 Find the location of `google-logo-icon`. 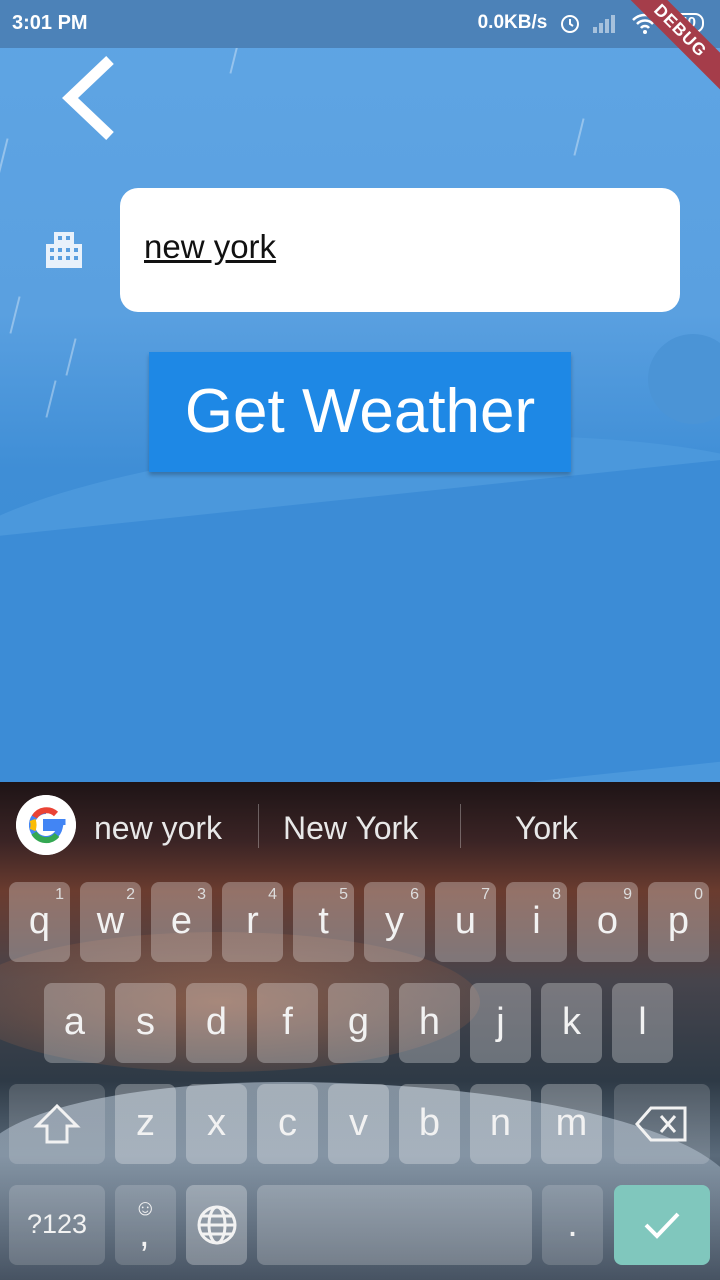

google-logo-icon is located at coordinates (46, 825).